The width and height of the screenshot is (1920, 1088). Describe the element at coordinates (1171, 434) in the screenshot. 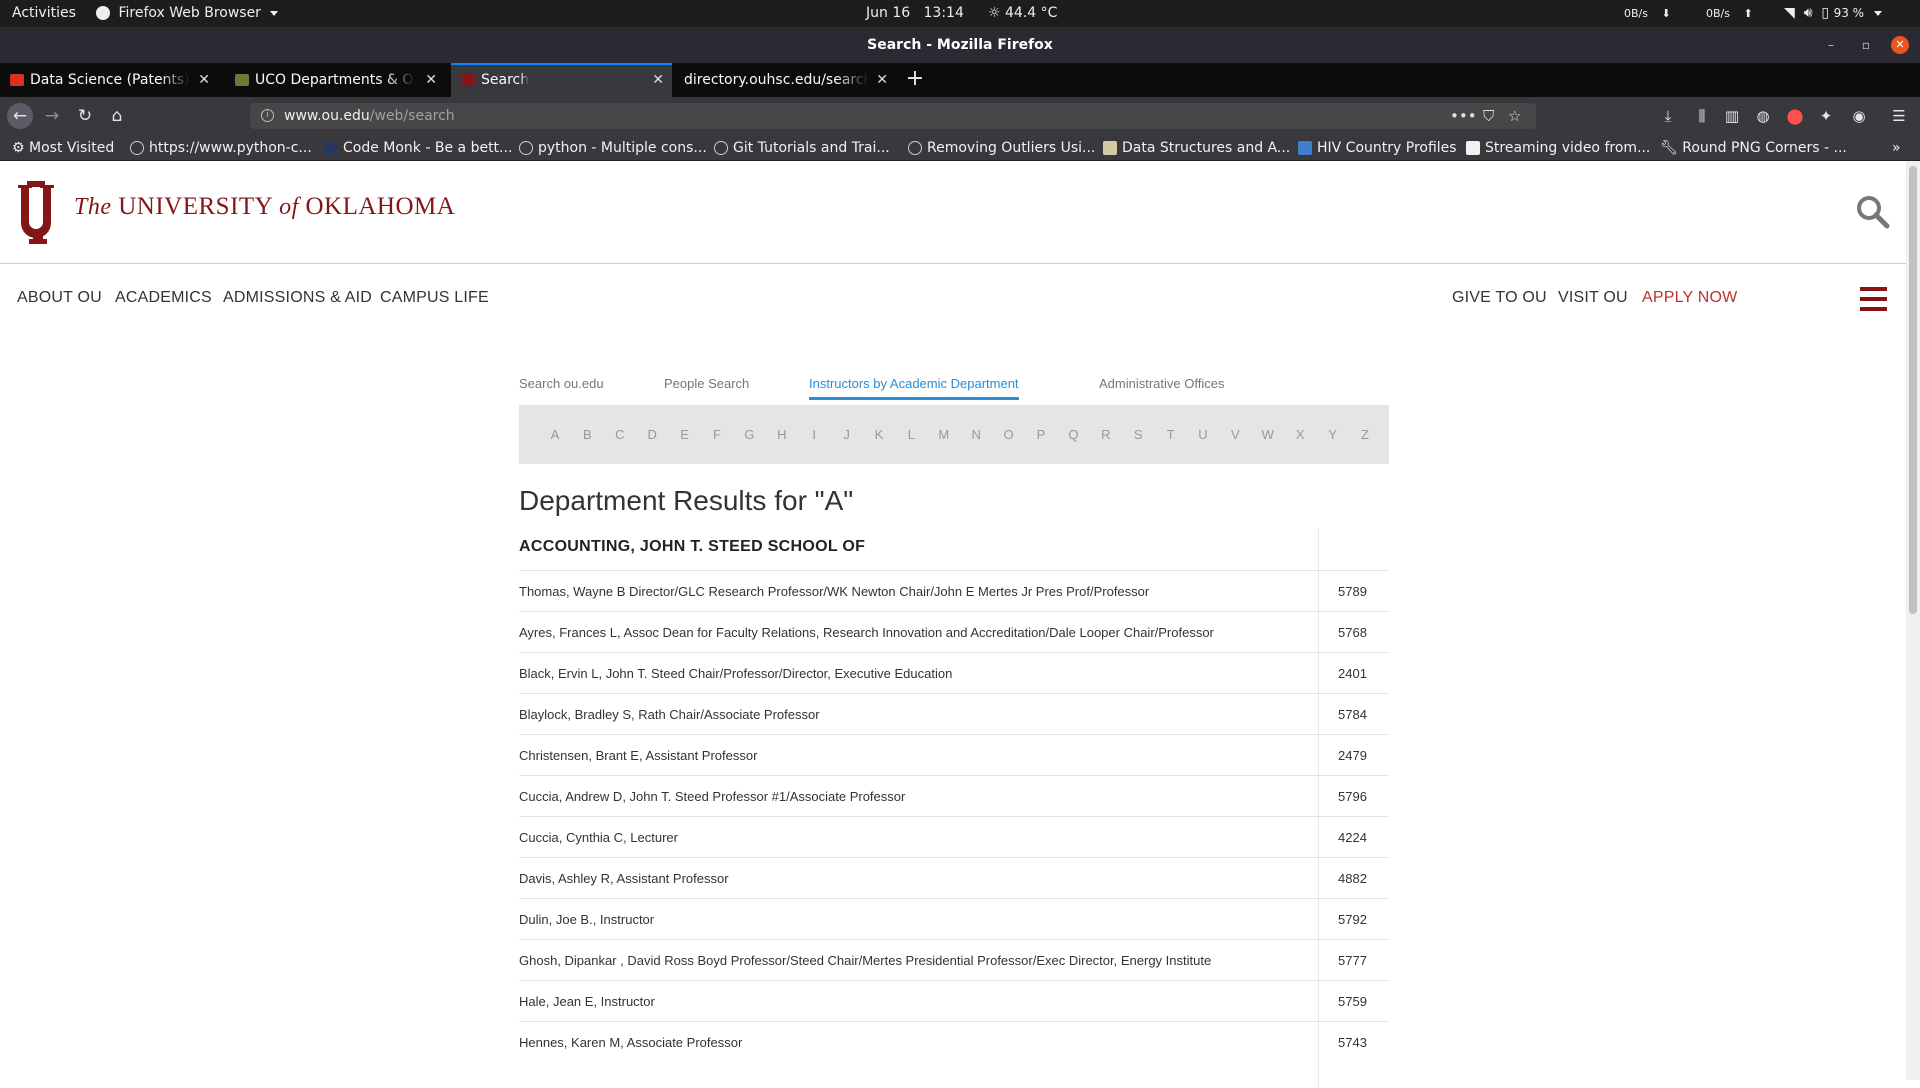

I see `letter-filter-t: T` at that location.